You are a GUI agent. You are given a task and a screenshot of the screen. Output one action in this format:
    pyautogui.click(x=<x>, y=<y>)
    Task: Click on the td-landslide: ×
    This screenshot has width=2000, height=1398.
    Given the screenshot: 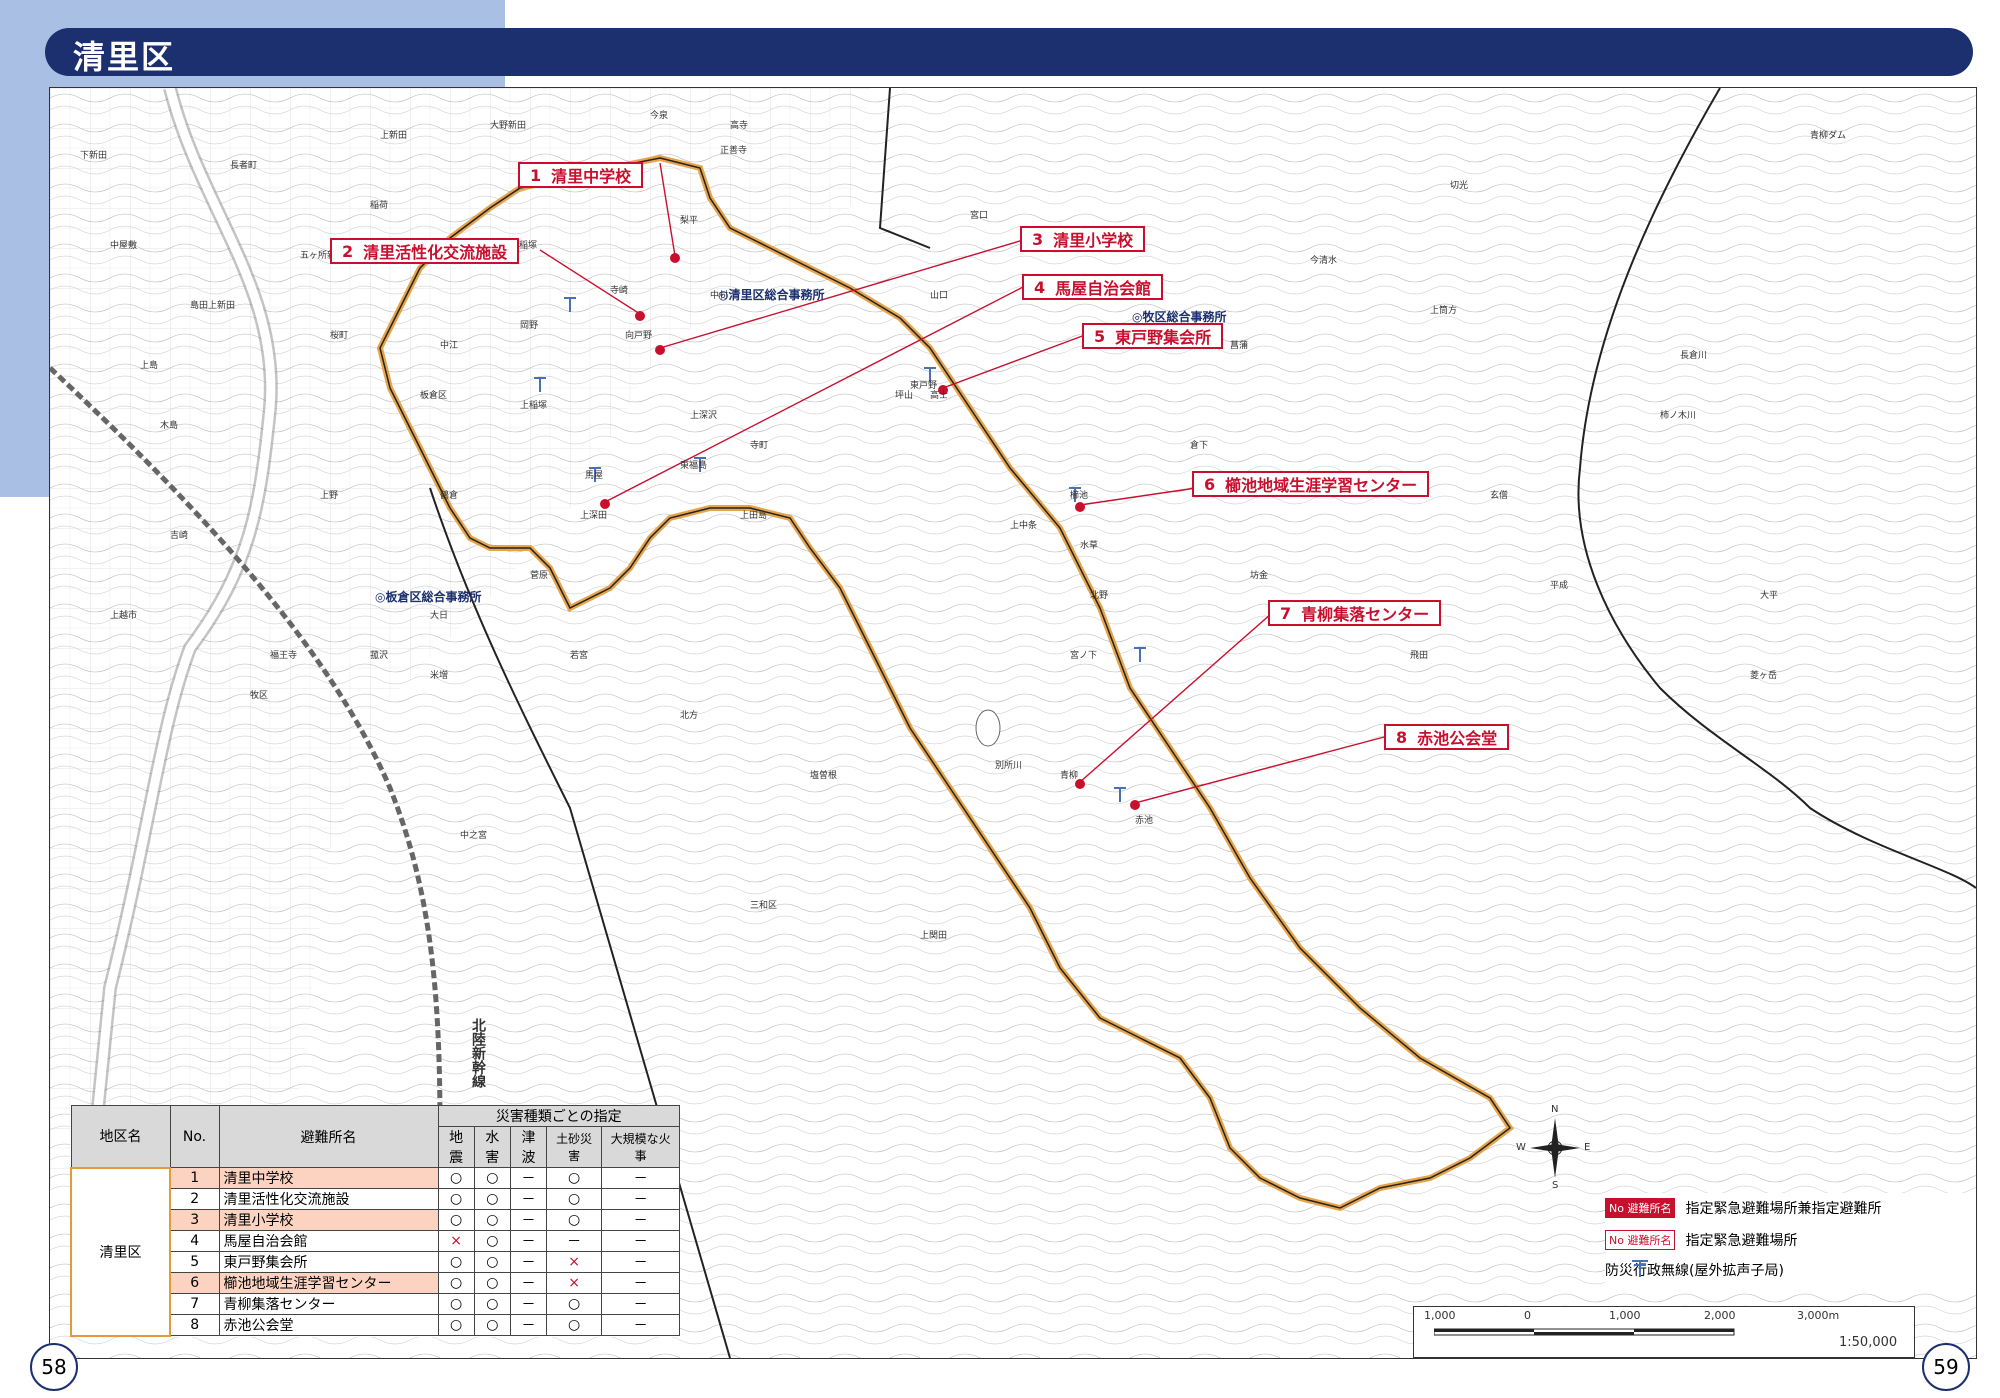 What is the action you would take?
    pyautogui.click(x=574, y=1262)
    